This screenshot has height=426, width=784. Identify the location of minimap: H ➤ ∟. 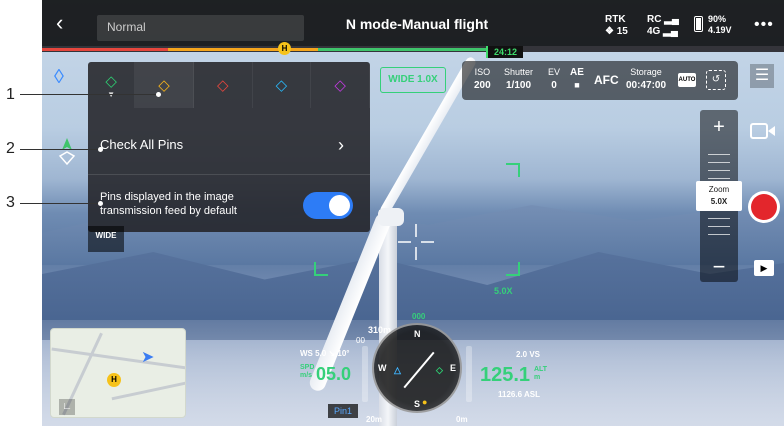
(118, 373).